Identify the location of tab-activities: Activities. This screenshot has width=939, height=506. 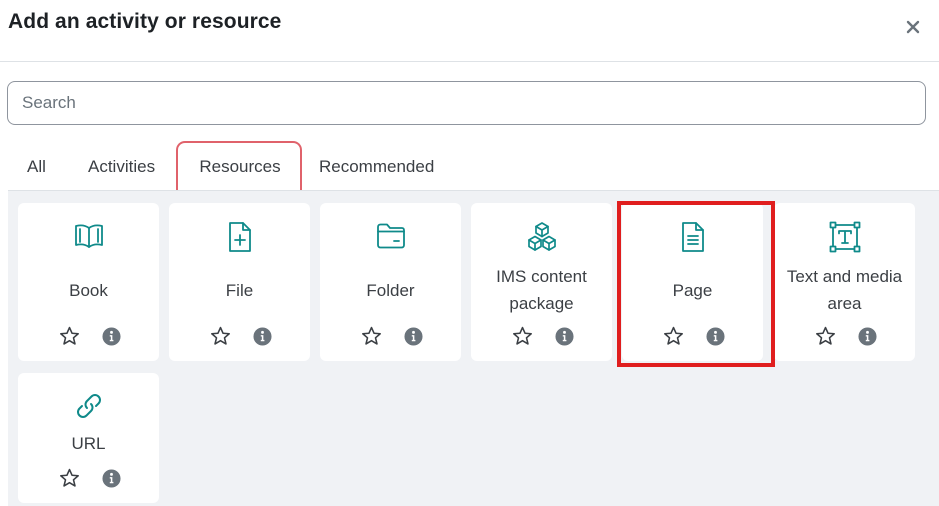
(121, 165).